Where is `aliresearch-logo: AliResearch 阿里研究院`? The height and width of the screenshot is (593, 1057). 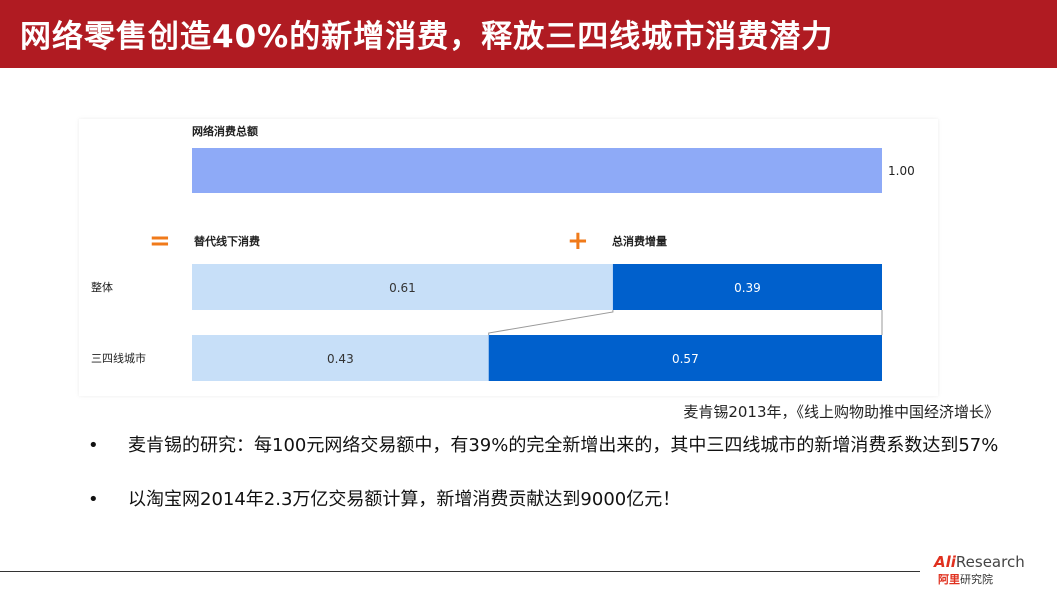
aliresearch-logo: AliResearch 阿里研究院 is located at coordinates (989, 571).